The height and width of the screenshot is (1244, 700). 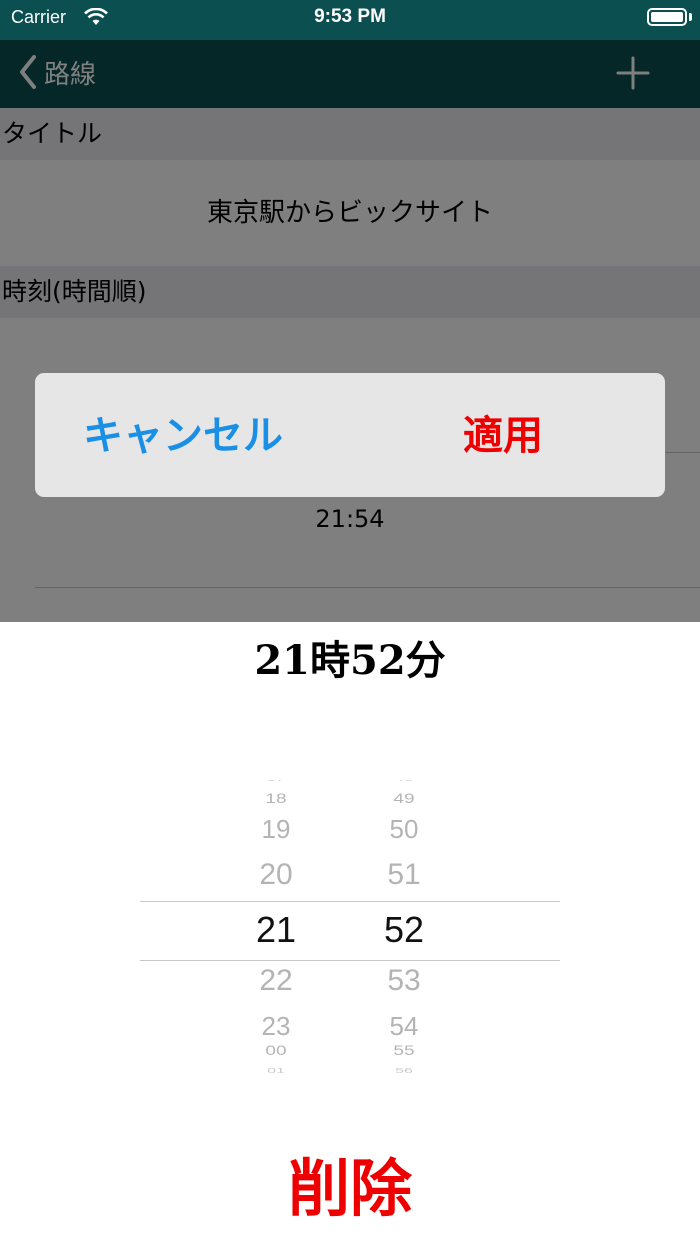 I want to click on selected-time-label: 21時52分, so click(x=350, y=660).